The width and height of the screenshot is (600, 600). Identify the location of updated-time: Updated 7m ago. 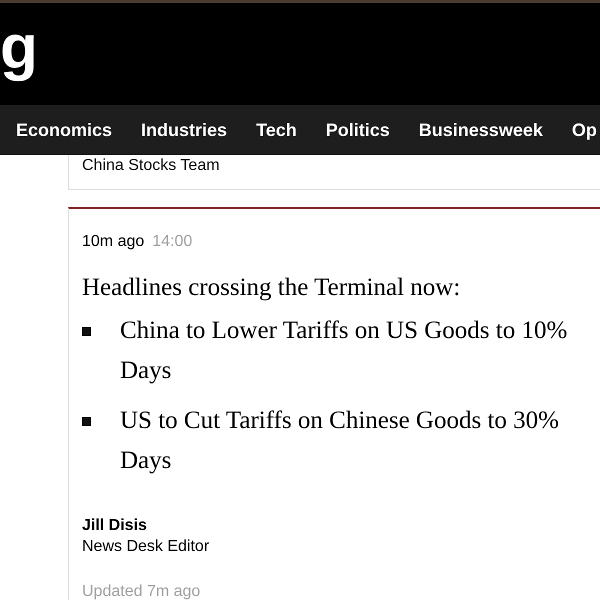
(142, 591).